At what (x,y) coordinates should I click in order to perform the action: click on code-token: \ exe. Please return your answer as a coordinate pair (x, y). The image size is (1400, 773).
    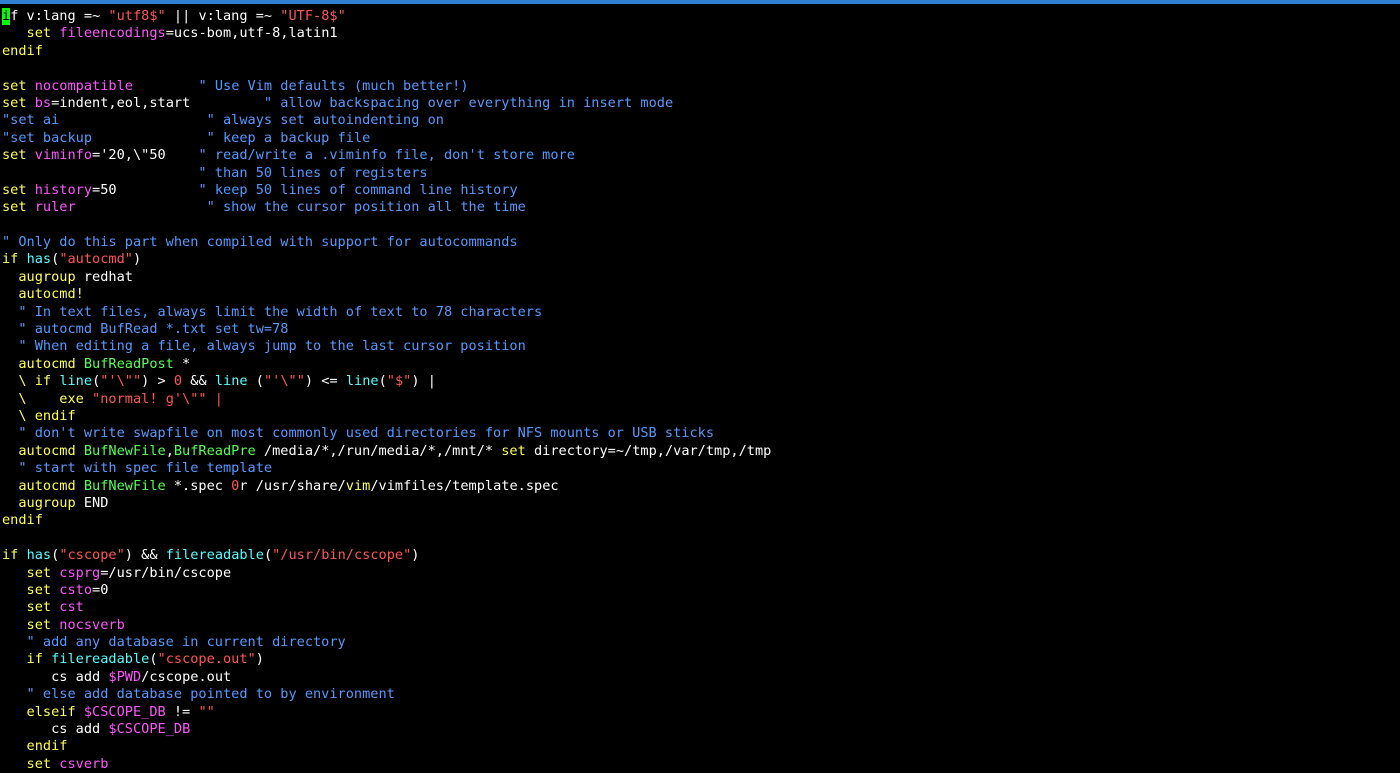
    Looking at the image, I should click on (47, 398).